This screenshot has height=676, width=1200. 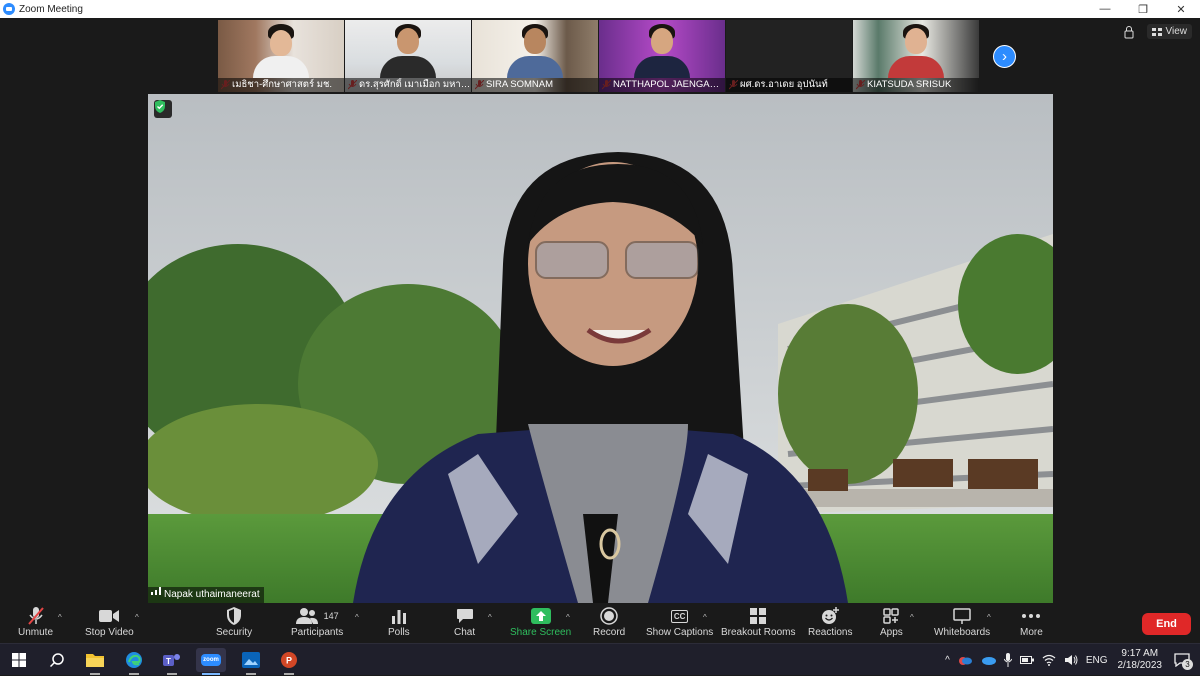 I want to click on whiteboards-button: Whiteboards, so click(x=962, y=621).